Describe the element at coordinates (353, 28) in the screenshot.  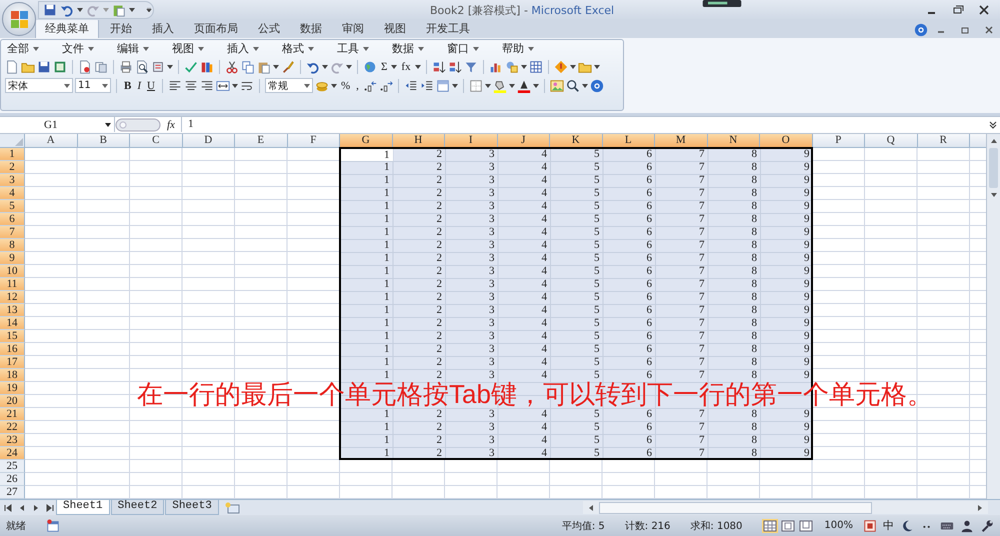
I see `ribbon-tab: 审阅` at that location.